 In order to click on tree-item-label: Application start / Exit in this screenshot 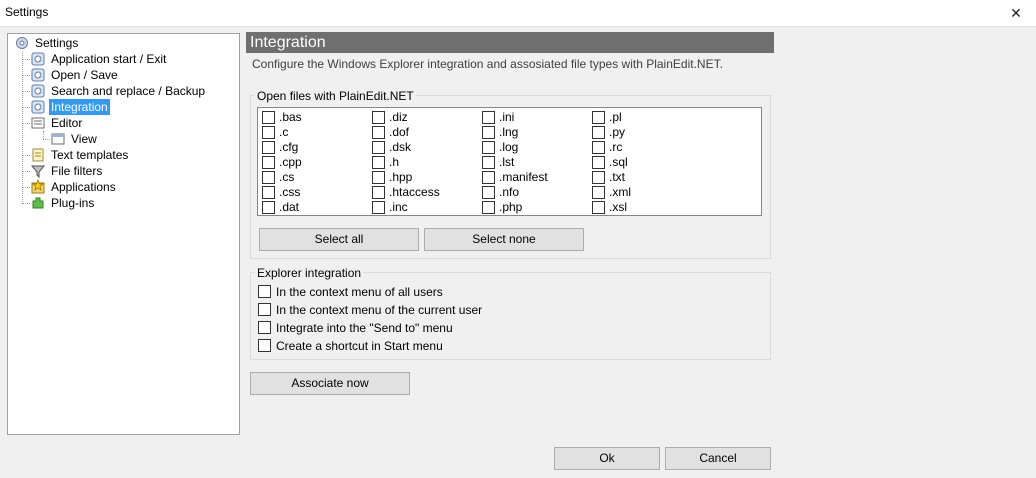, I will do `click(109, 59)`.